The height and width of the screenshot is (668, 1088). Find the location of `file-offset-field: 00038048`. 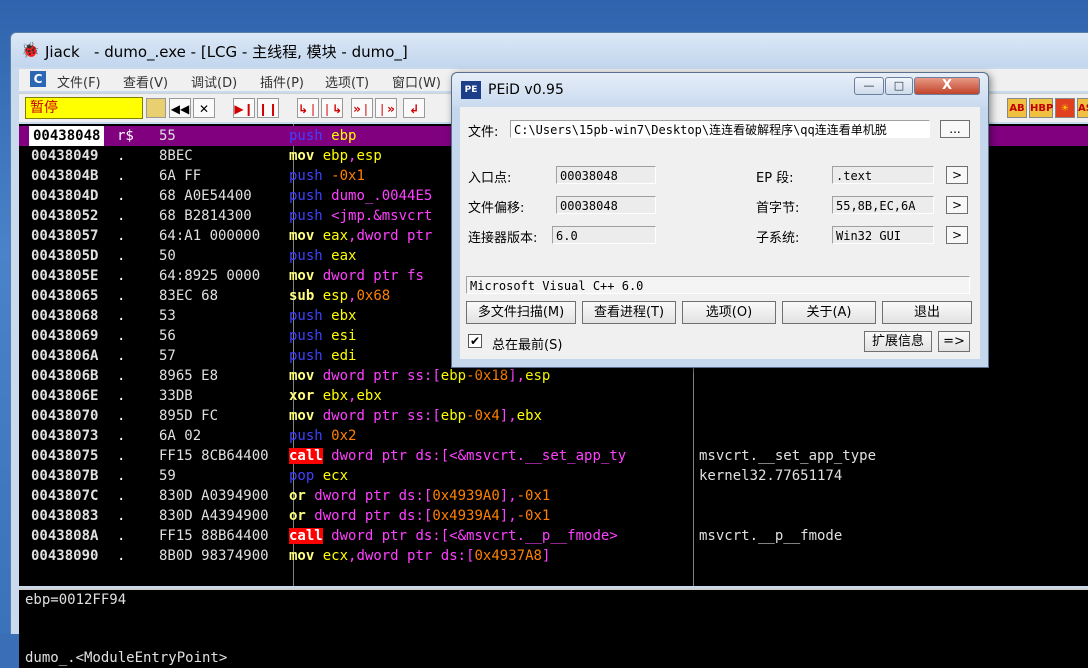

file-offset-field: 00038048 is located at coordinates (606, 205).